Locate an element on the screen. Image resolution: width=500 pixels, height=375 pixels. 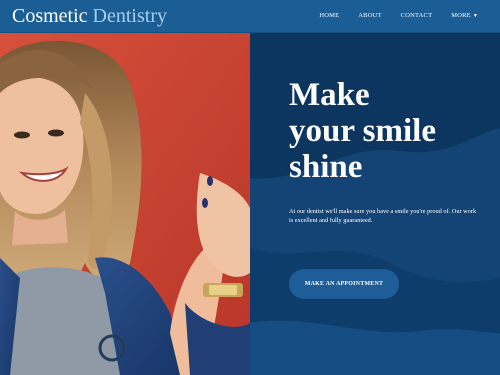
brand-logo: Cosmetic Dentistry is located at coordinates (89, 16).